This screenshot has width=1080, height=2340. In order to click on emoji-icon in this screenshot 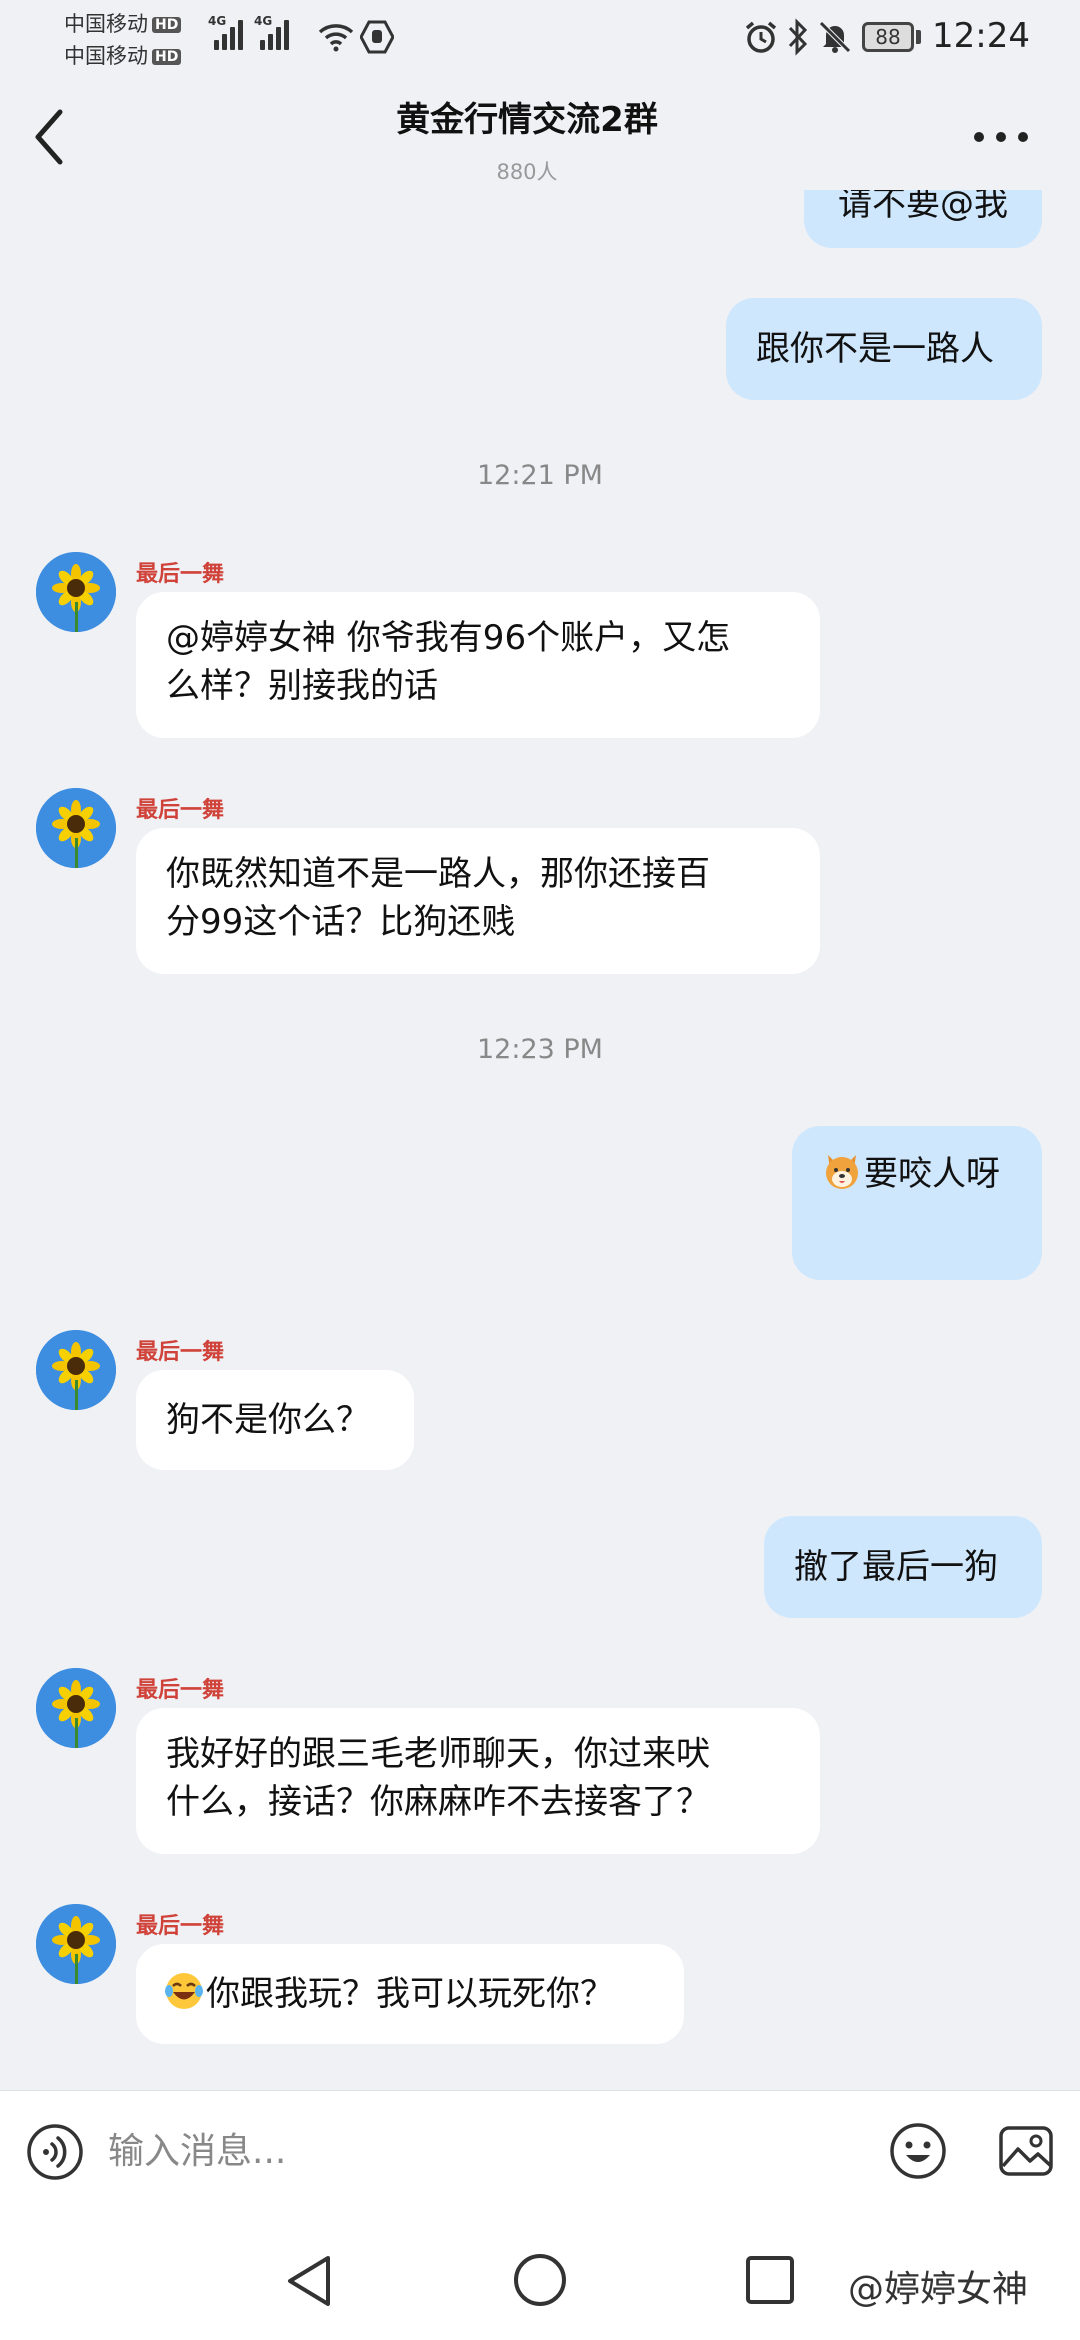, I will do `click(918, 2151)`.